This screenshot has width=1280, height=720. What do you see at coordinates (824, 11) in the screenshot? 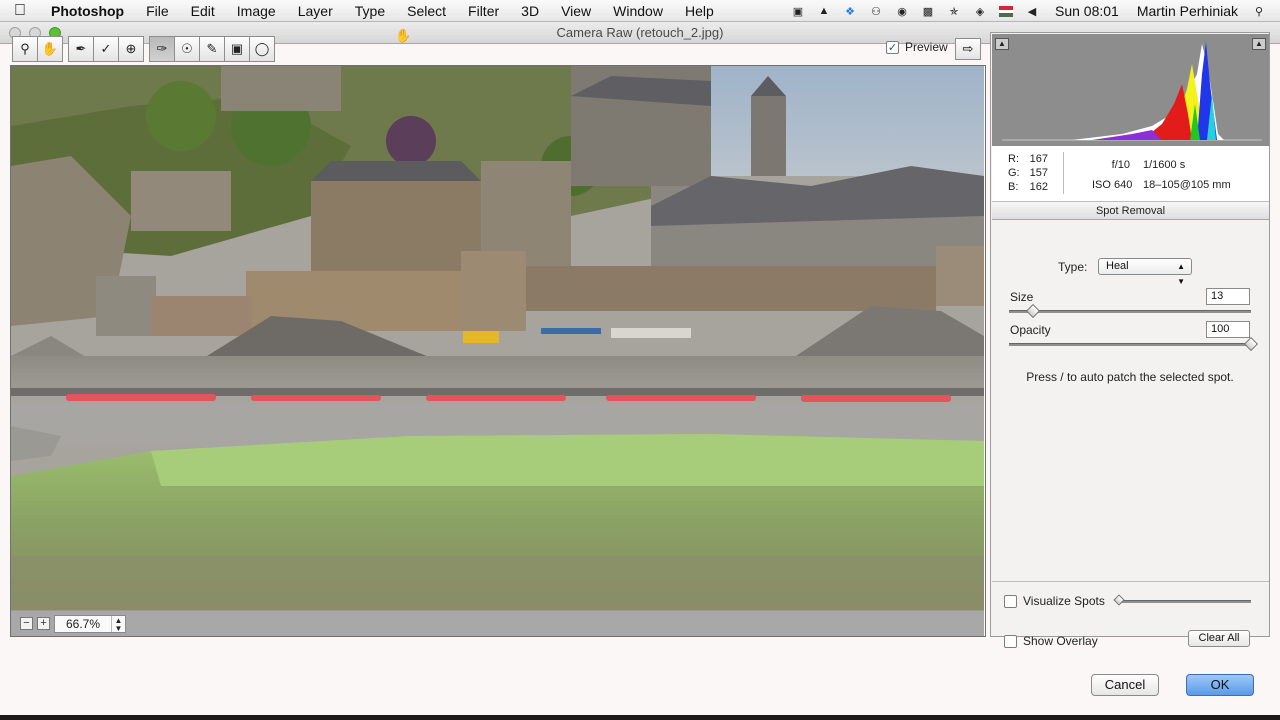
I see `drive-icon: ▲` at bounding box center [824, 11].